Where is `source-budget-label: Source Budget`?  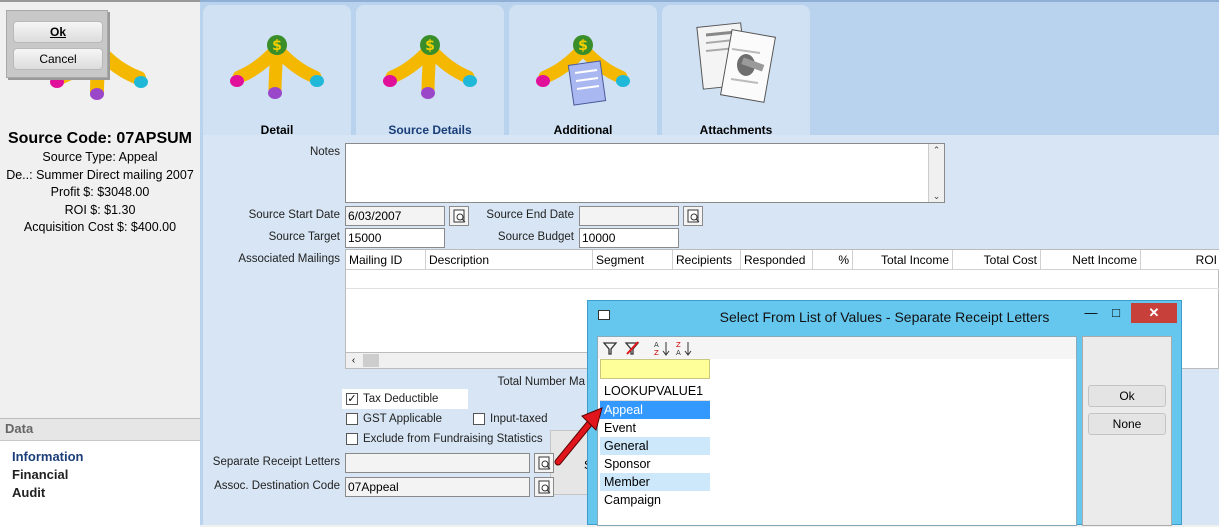 source-budget-label: Source Budget is located at coordinates (535, 237).